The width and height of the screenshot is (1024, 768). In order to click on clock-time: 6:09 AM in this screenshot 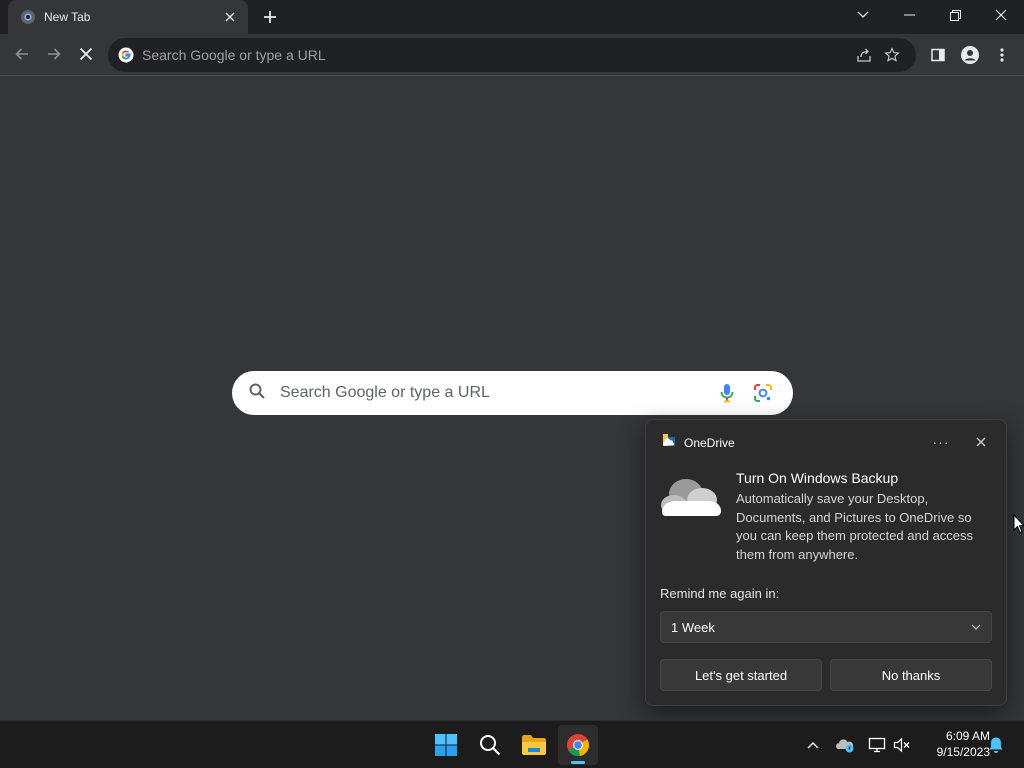, I will do `click(967, 736)`.